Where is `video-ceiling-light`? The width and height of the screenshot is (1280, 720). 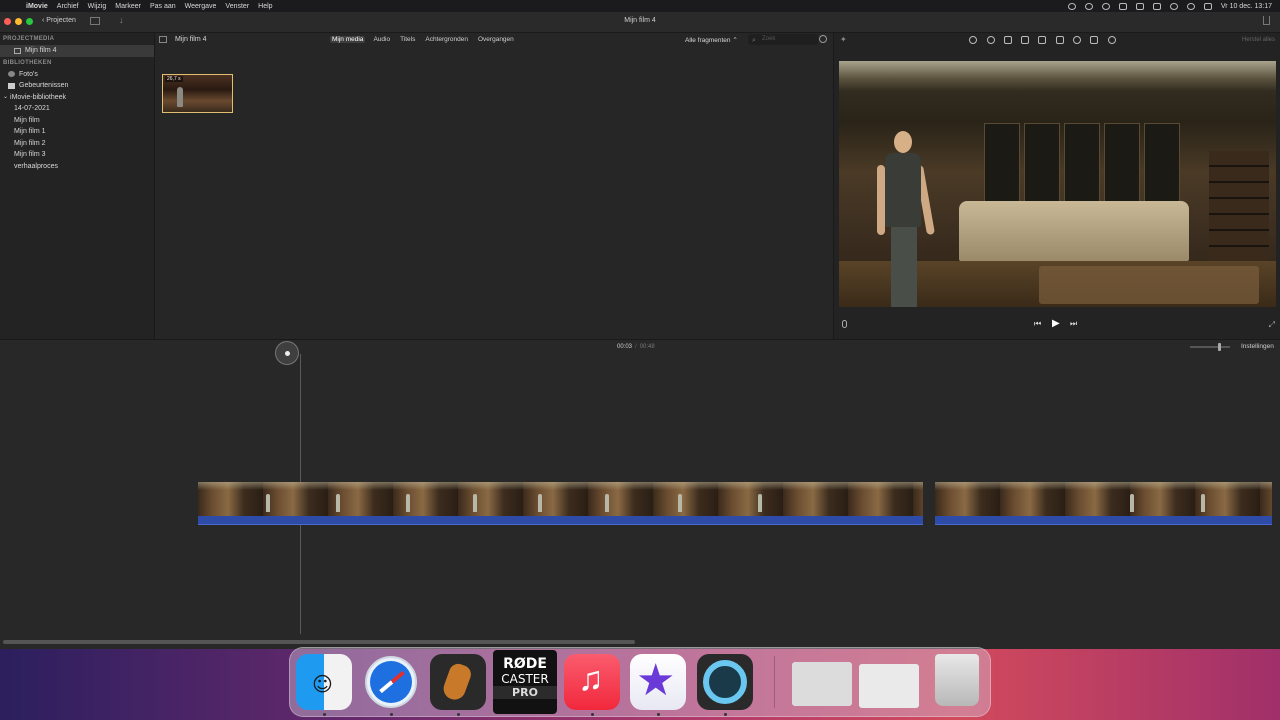 video-ceiling-light is located at coordinates (1057, 76).